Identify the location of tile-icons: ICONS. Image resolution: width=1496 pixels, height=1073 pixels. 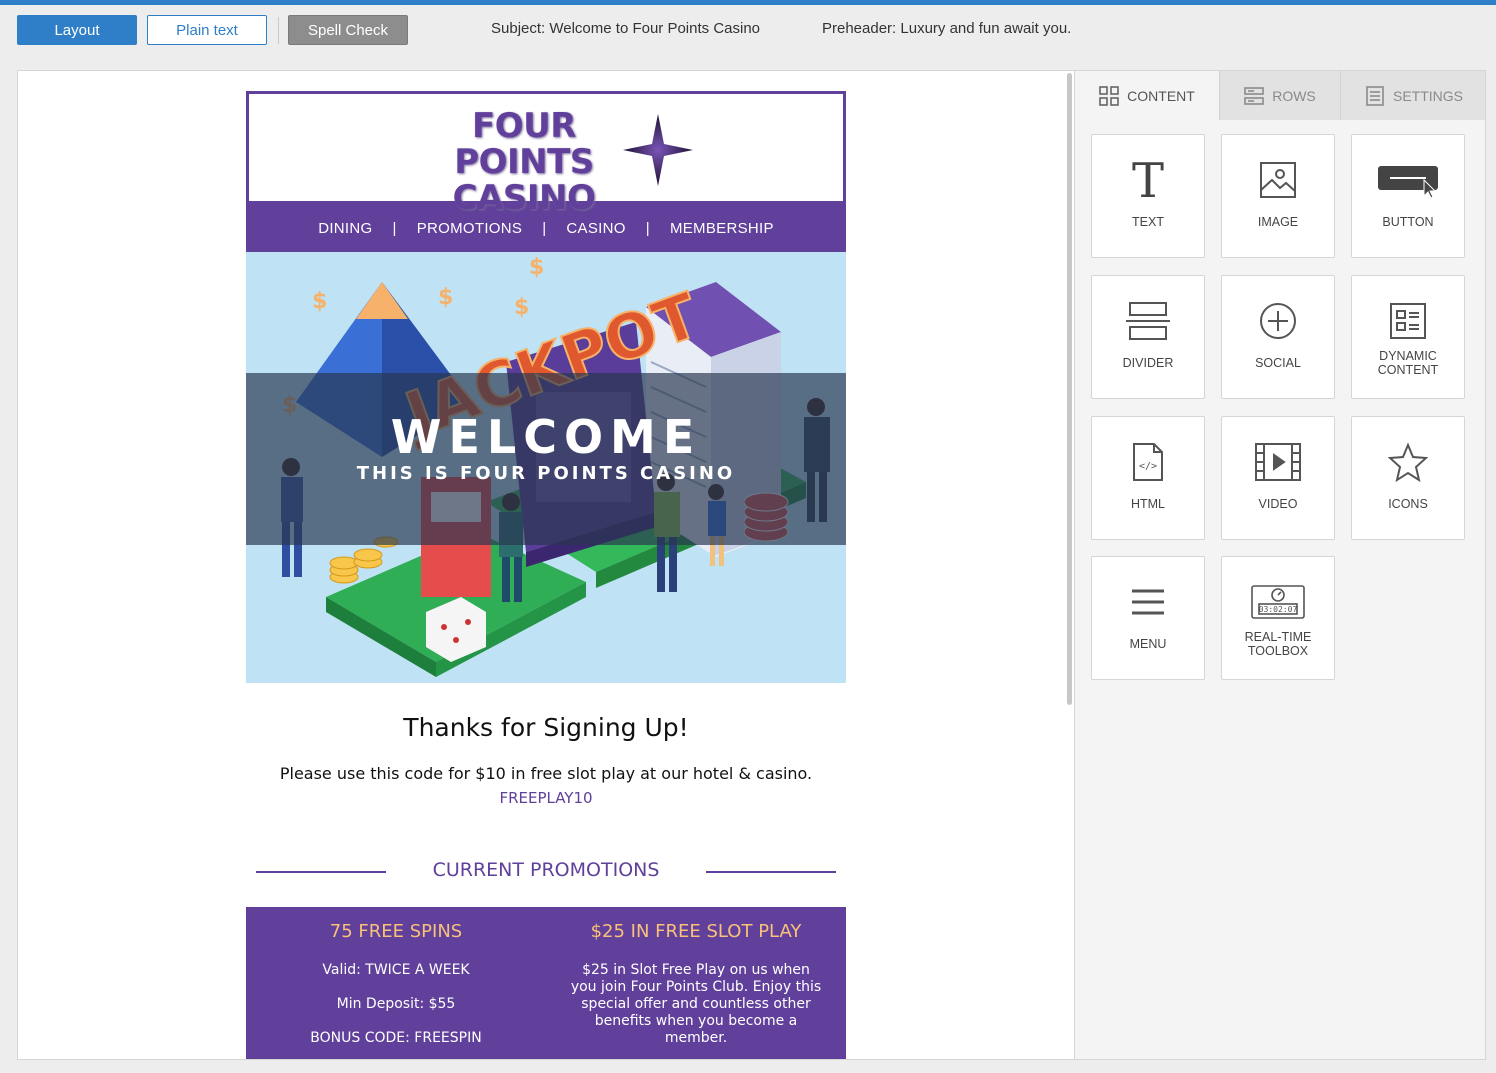
(1408, 478).